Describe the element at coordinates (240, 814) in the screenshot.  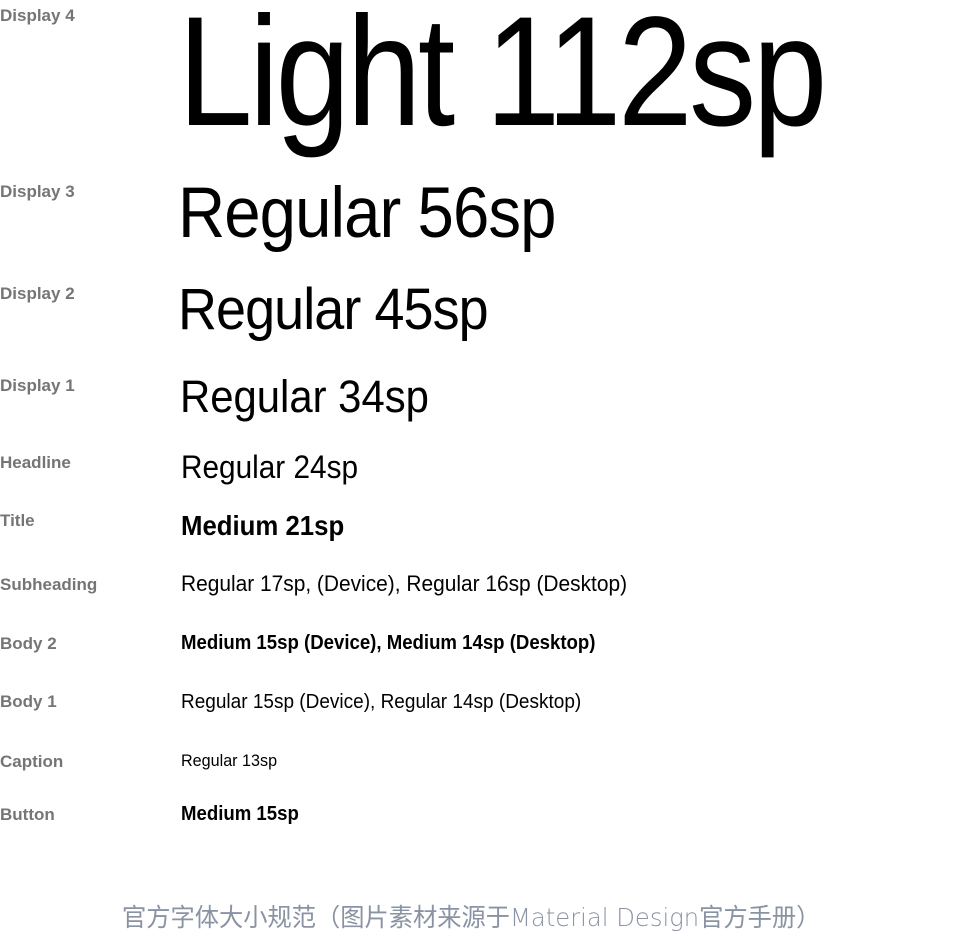
I see `sample-button: Medium 15sp` at that location.